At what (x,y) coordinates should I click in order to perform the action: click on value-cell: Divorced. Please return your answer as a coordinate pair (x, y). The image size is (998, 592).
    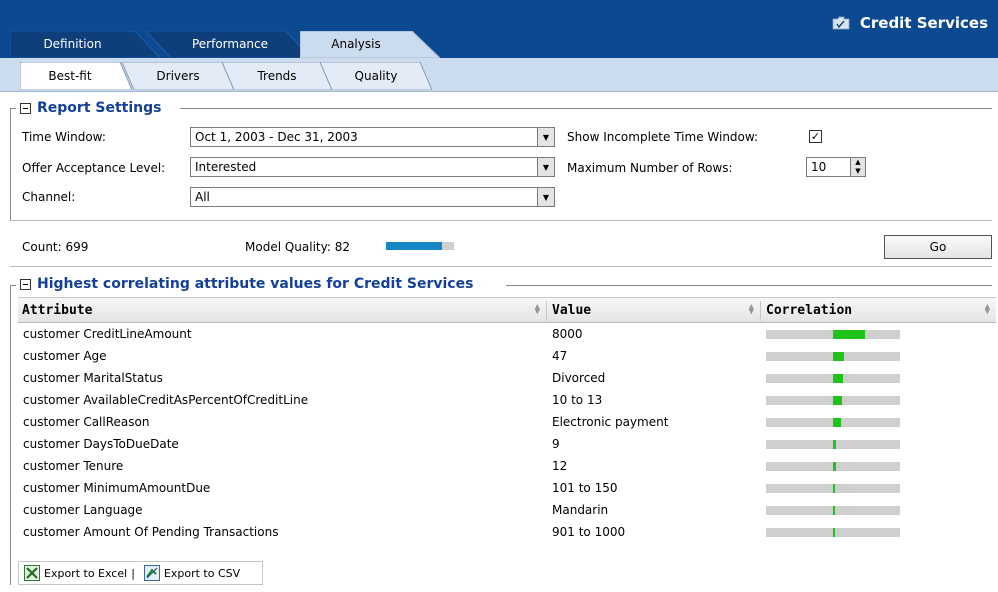
    Looking at the image, I should click on (579, 378).